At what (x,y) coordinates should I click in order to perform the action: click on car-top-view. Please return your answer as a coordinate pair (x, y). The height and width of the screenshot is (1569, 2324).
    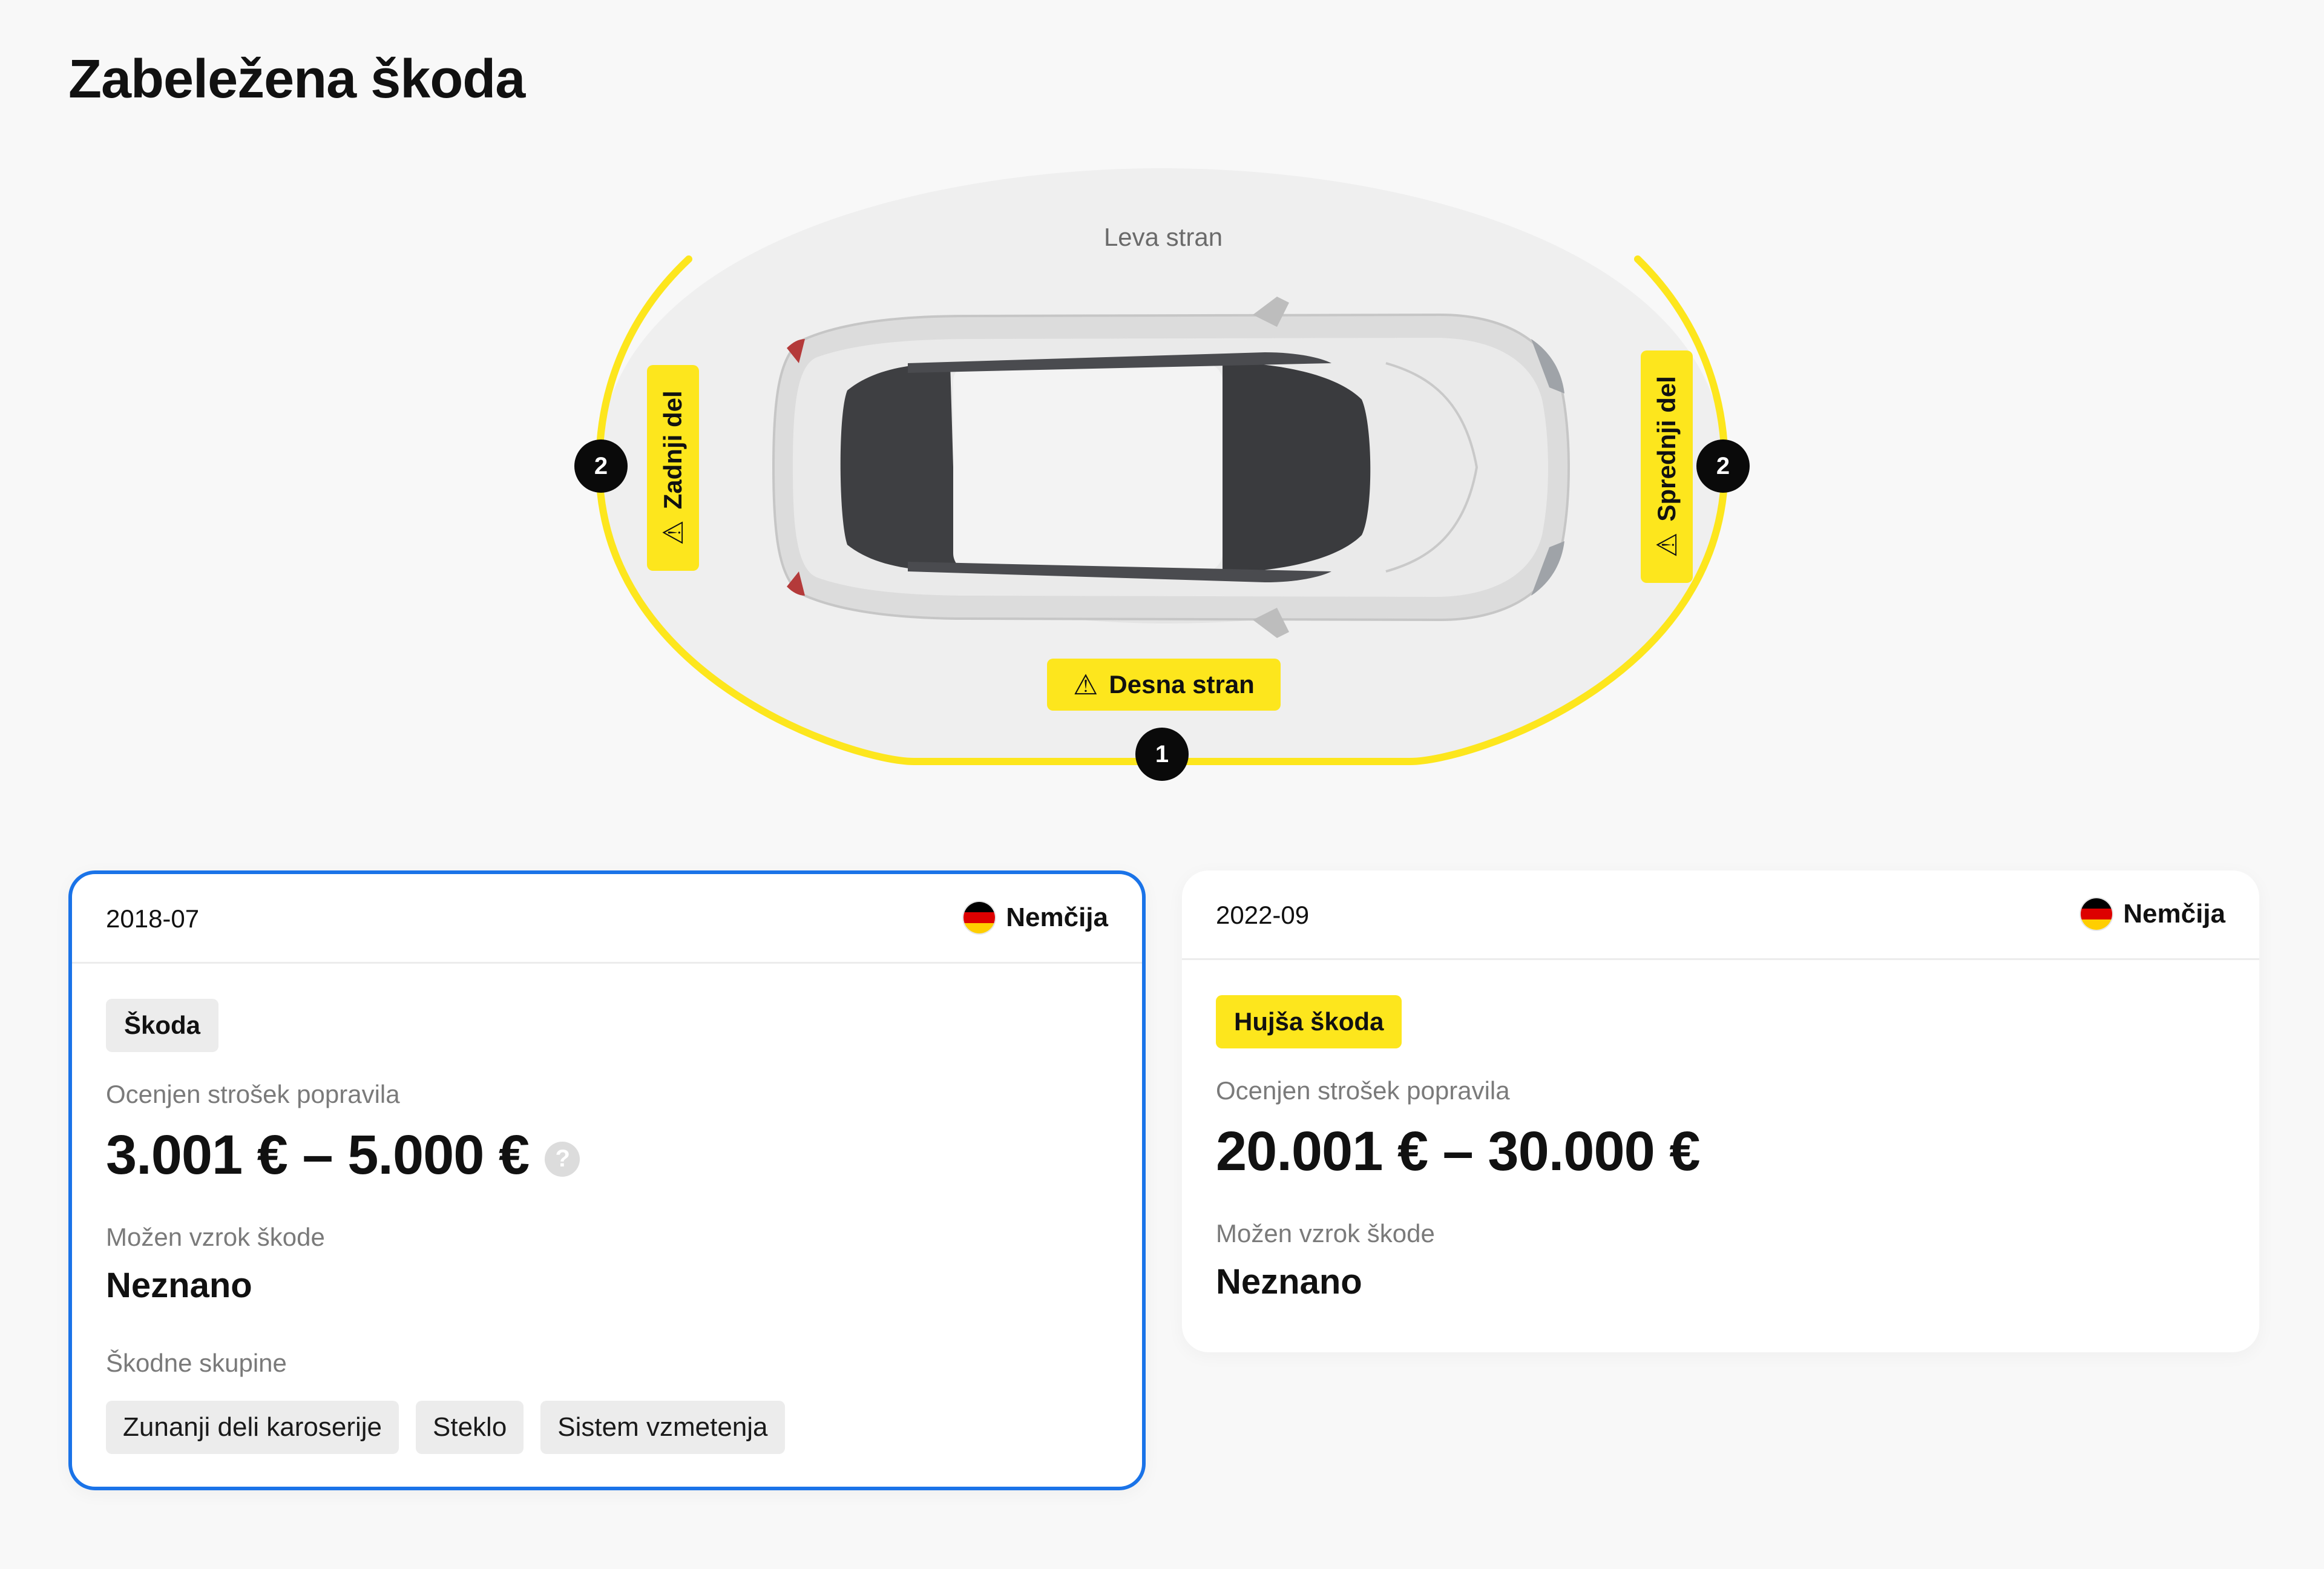
    Looking at the image, I should click on (1171, 467).